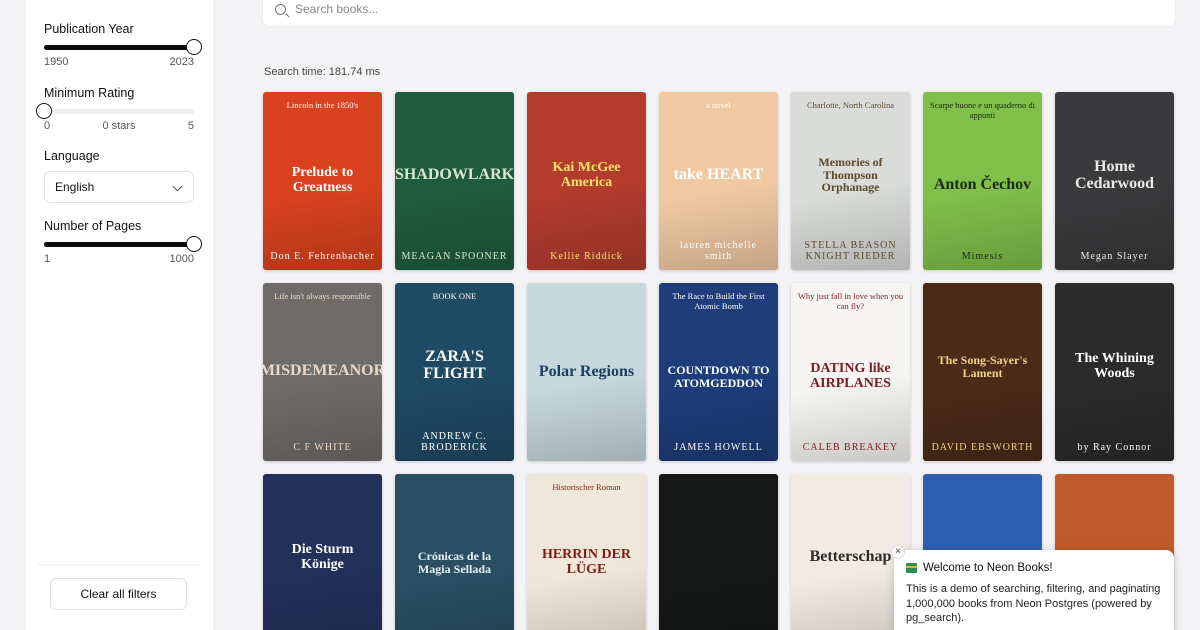  I want to click on book-title: Crónicas de la Magia Sellada, so click(454, 562).